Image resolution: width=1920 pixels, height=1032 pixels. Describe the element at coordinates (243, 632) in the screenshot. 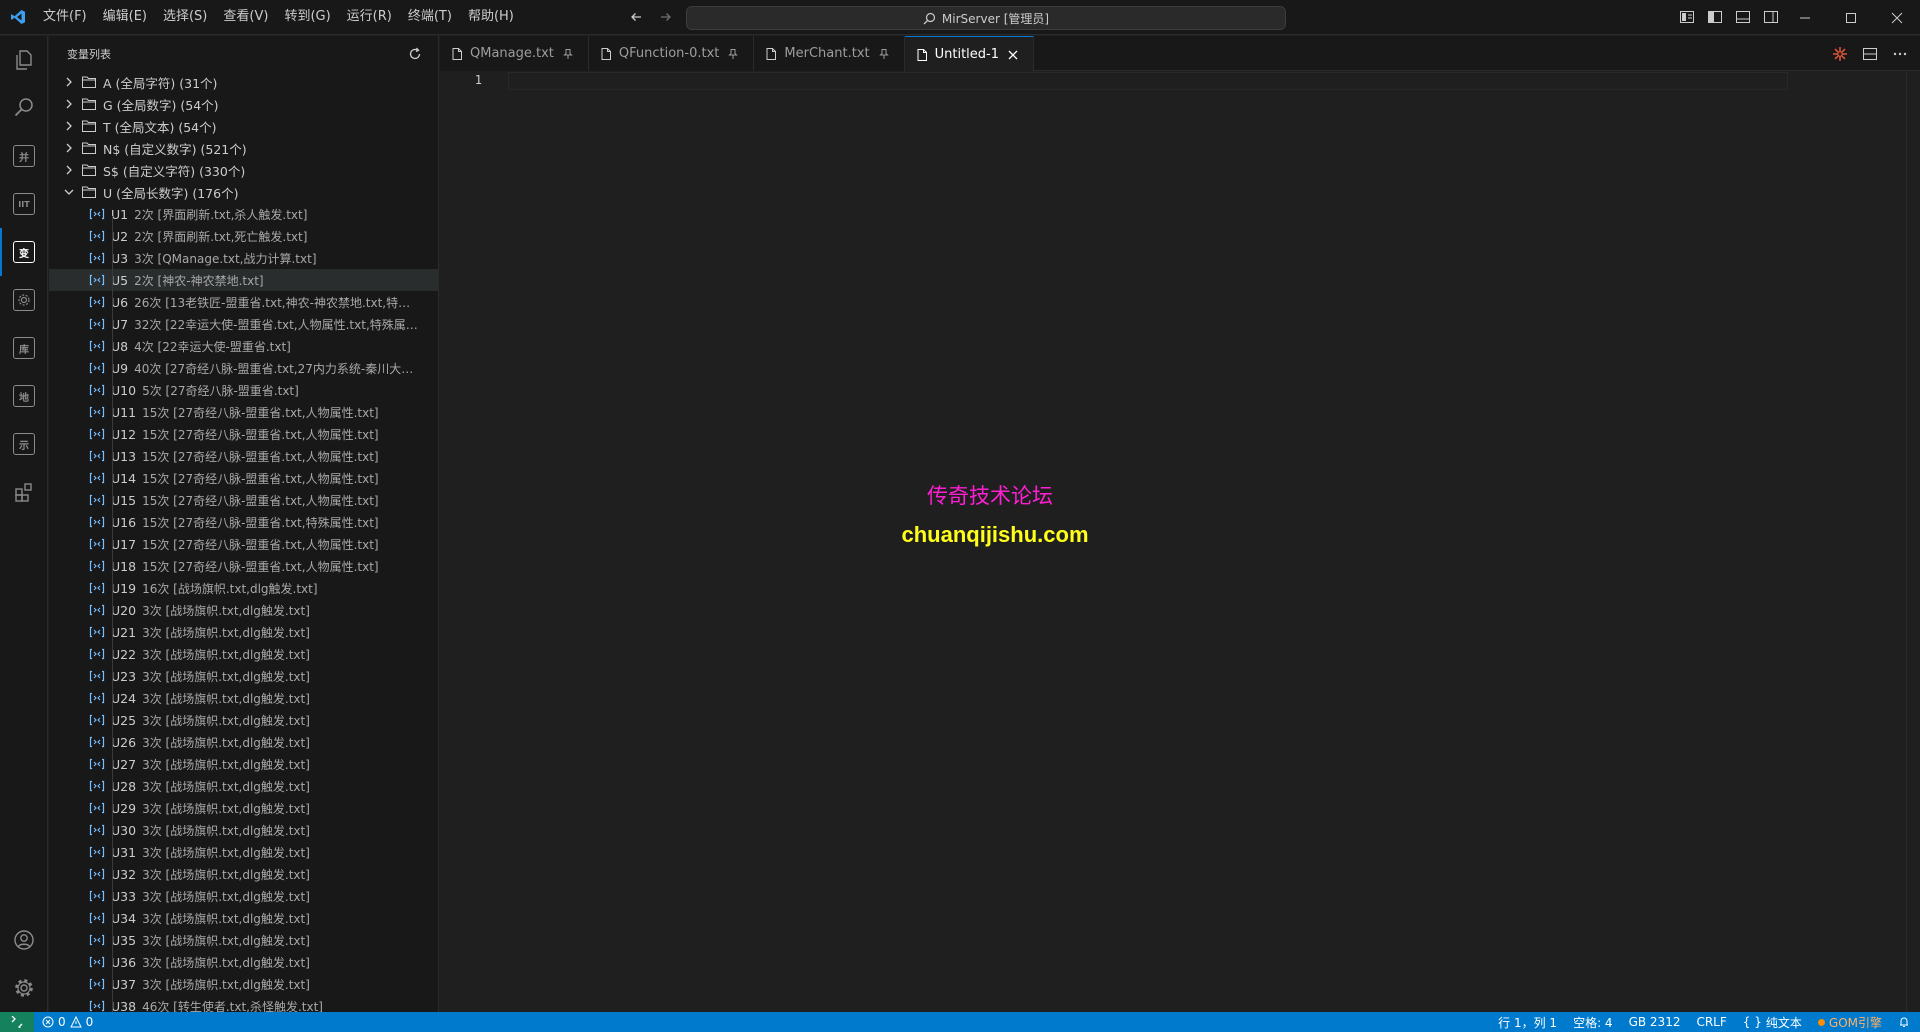

I see `variable-item: U21 3次 [战场旗帜.txt,dlg触发.txt]` at that location.